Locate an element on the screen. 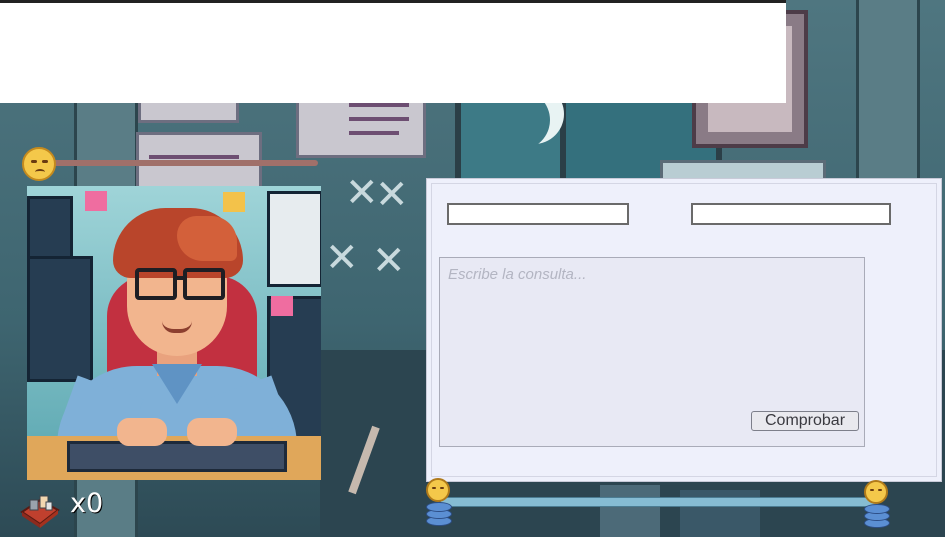 The height and width of the screenshot is (537, 945). query-input is located at coordinates (651, 333).